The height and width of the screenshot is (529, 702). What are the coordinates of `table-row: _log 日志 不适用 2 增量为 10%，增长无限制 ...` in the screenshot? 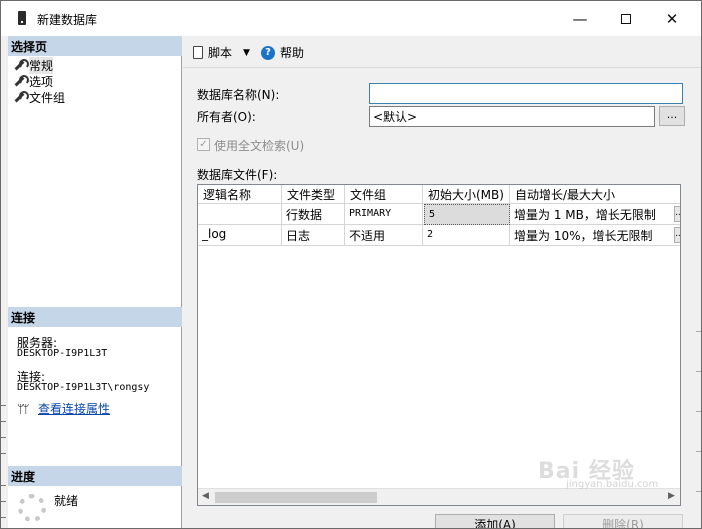 It's located at (439, 235).